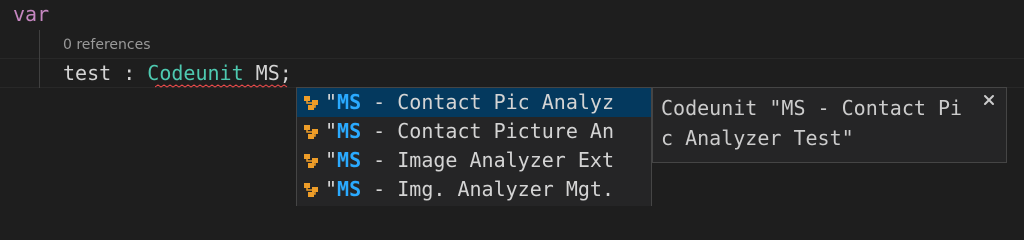 The image size is (1024, 240). I want to click on indent-guide, so click(39, 59).